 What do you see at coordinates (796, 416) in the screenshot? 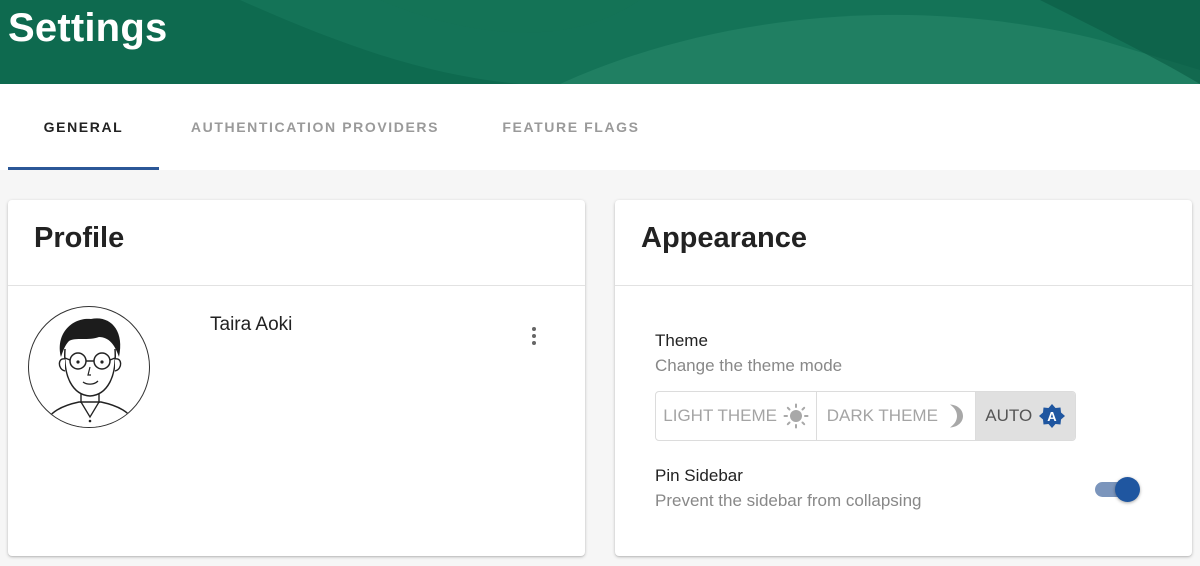
I see `sun-icon` at bounding box center [796, 416].